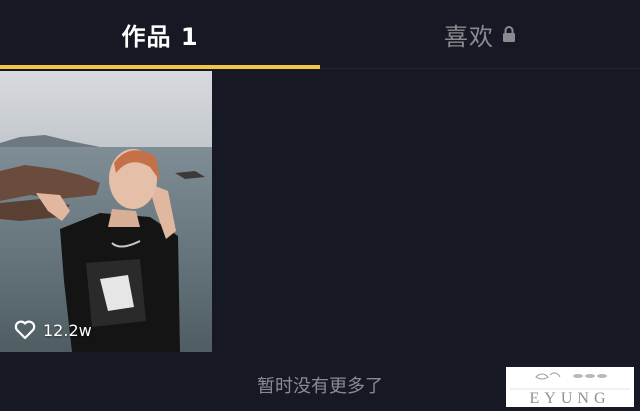 Image resolution: width=640 pixels, height=411 pixels. I want to click on watermark-logo: EYUNG, so click(570, 387).